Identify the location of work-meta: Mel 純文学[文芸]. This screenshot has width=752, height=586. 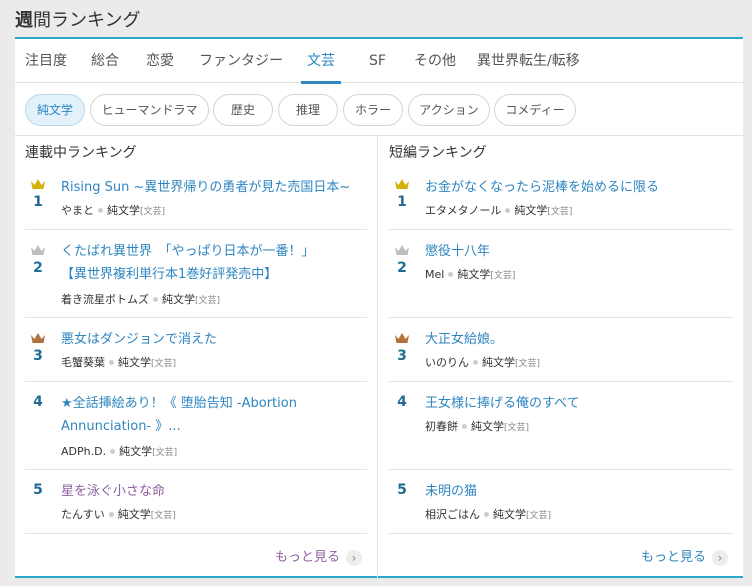
(470, 274).